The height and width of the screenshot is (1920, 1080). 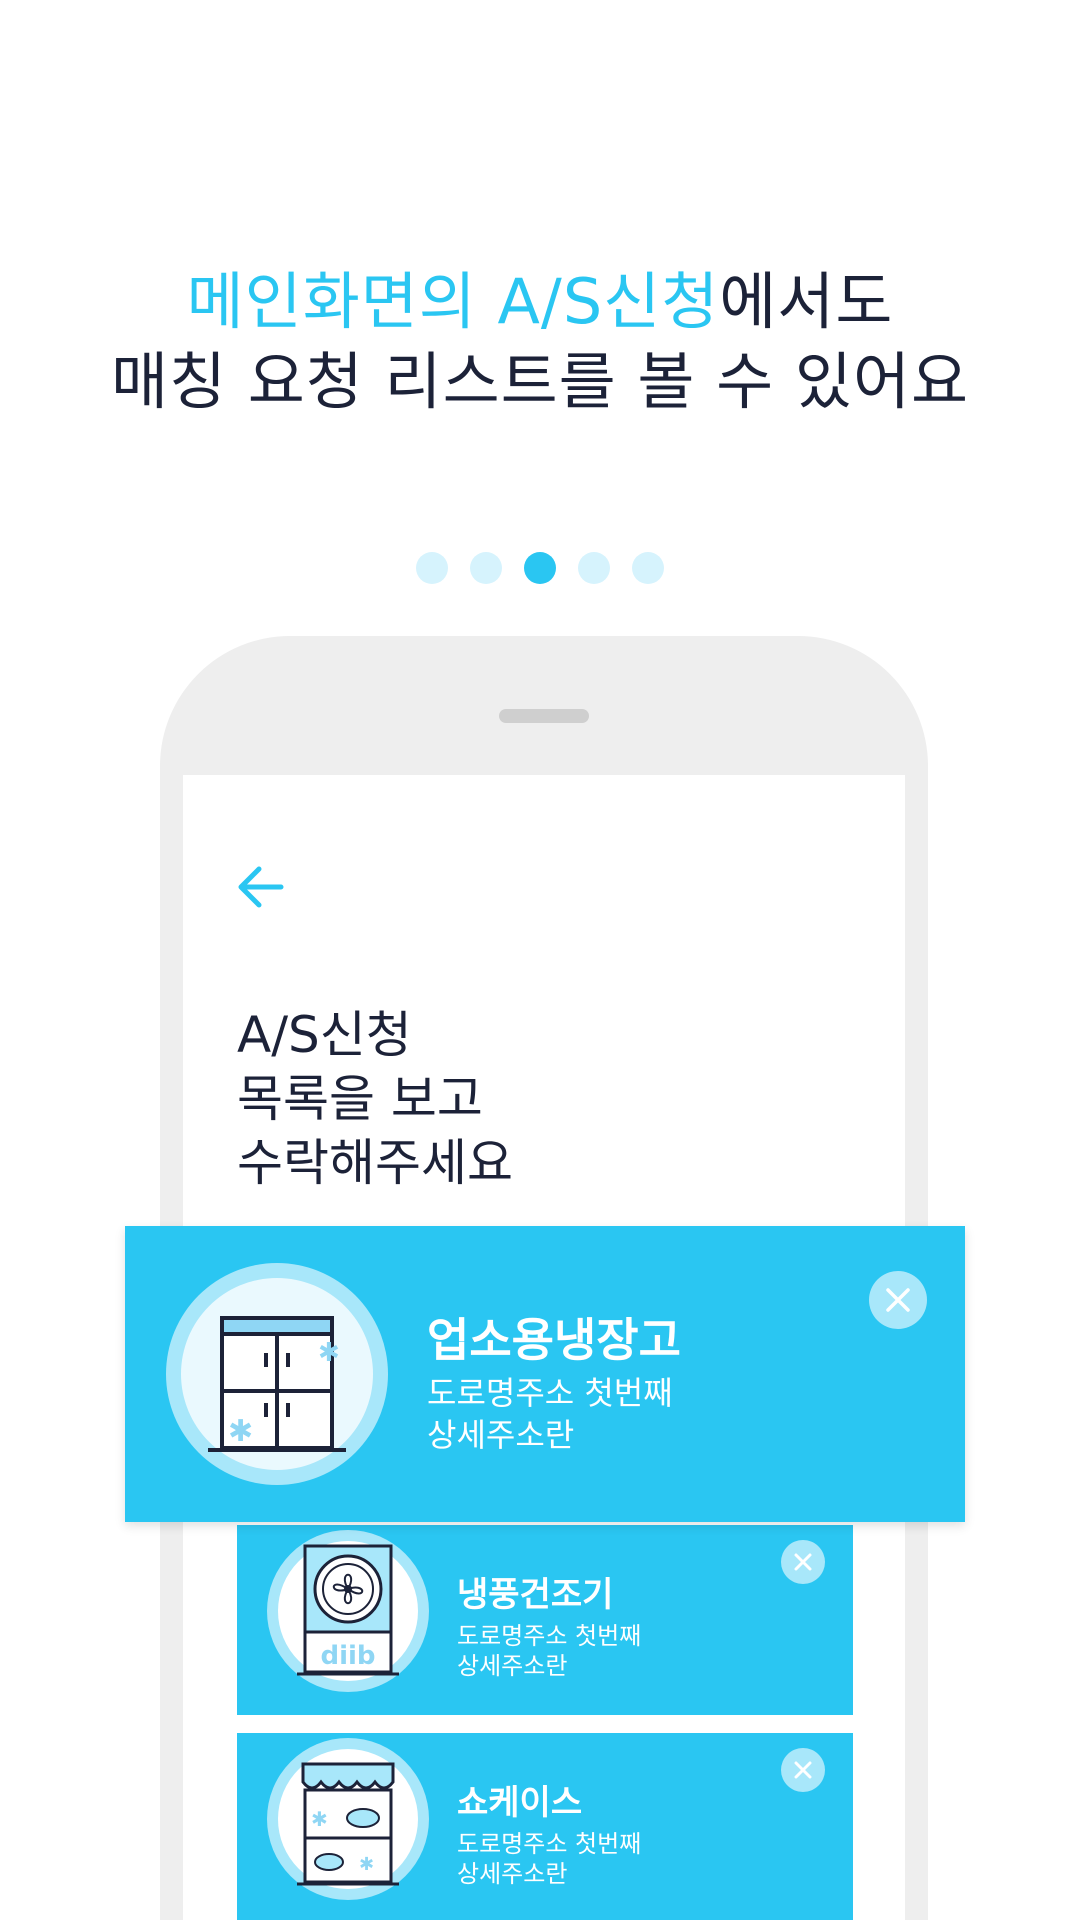 I want to click on svg-text: diib, so click(x=347, y=1656).